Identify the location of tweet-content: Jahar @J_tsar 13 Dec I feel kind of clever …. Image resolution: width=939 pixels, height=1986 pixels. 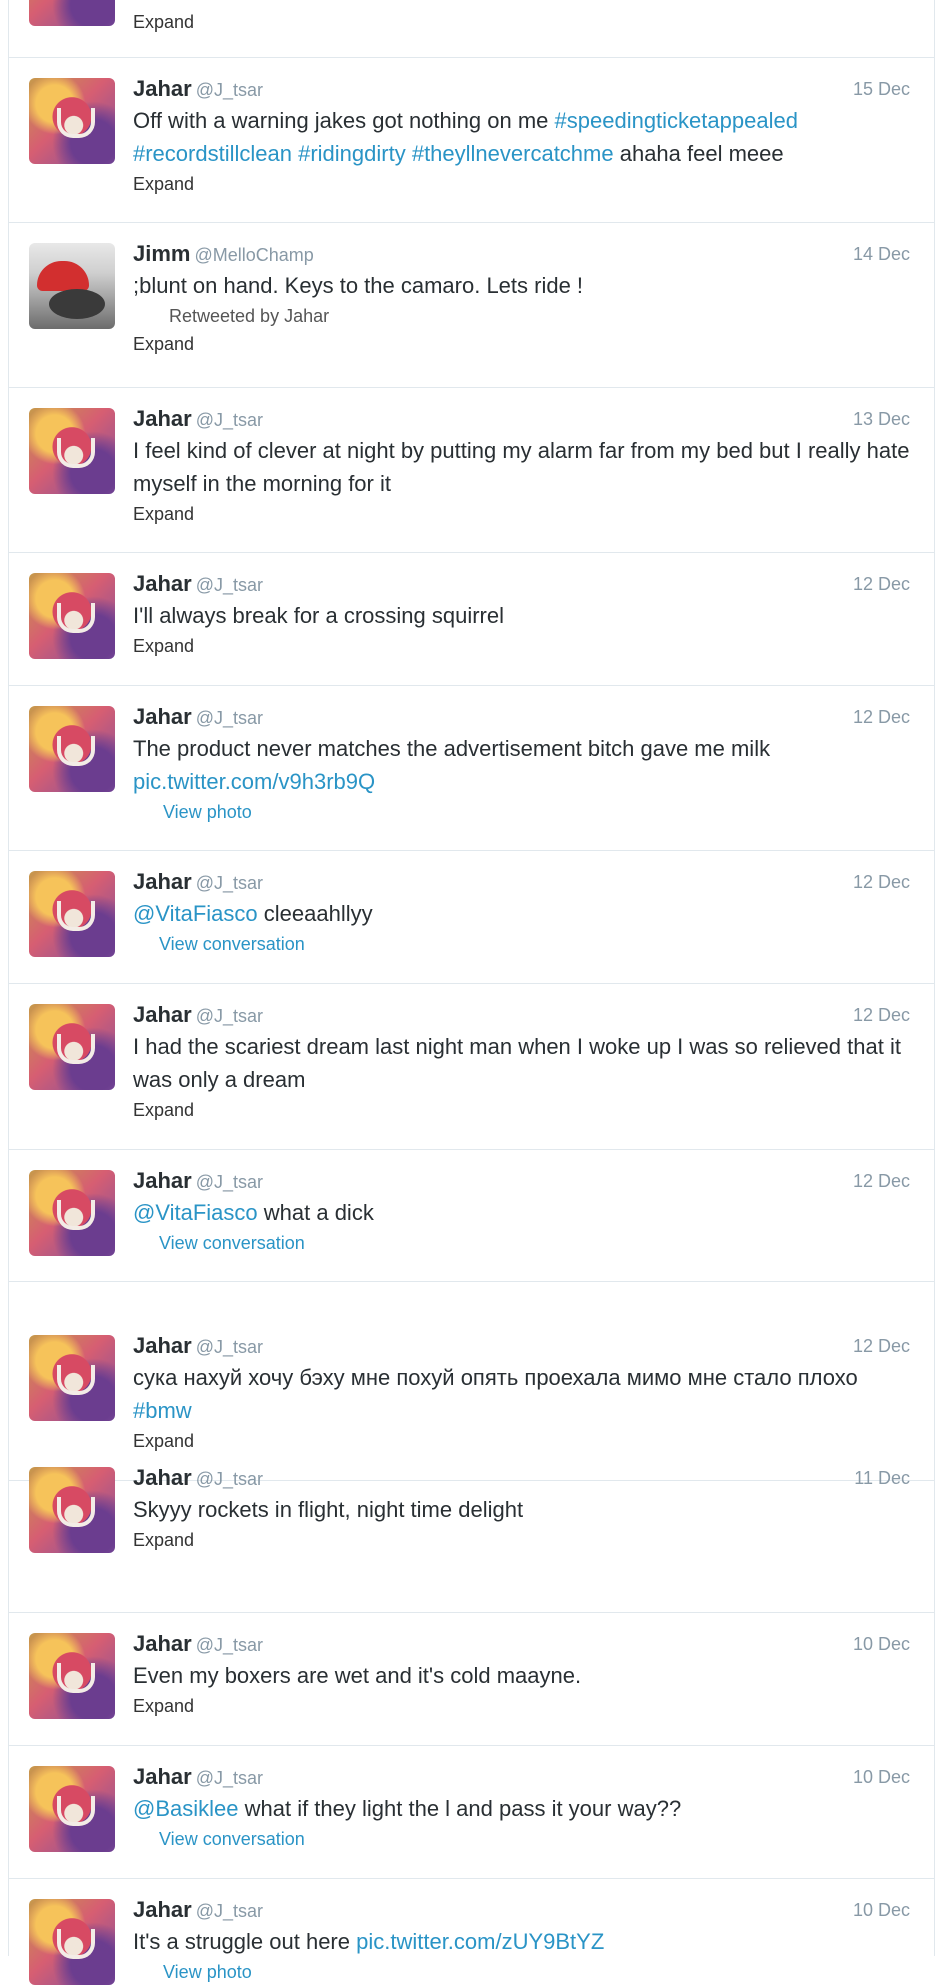
(521, 466).